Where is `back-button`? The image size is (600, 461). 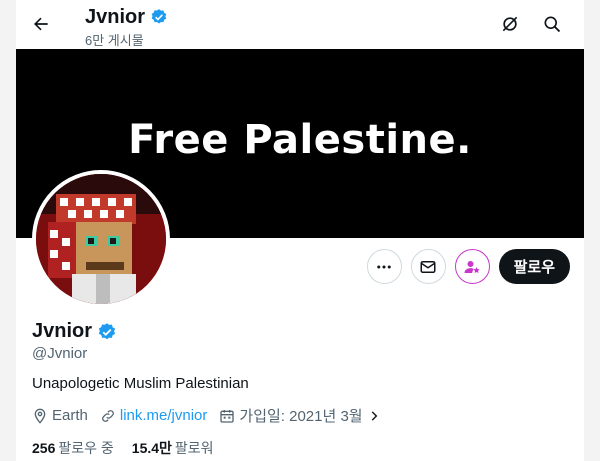 back-button is located at coordinates (41, 24).